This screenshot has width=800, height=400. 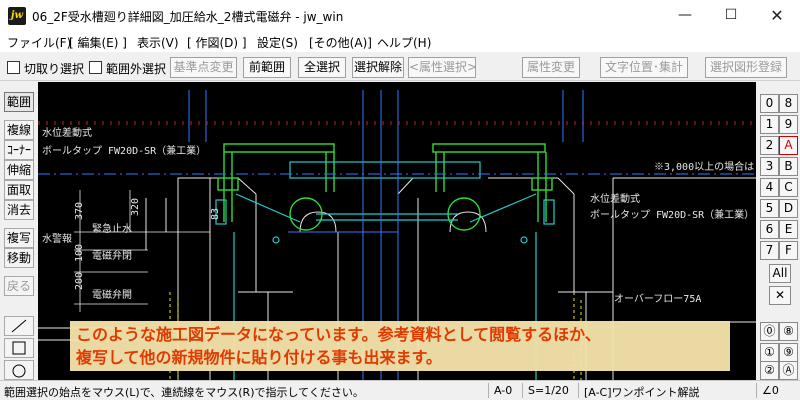 I want to click on valve-close-label: 電磁弁閉, so click(x=112, y=255).